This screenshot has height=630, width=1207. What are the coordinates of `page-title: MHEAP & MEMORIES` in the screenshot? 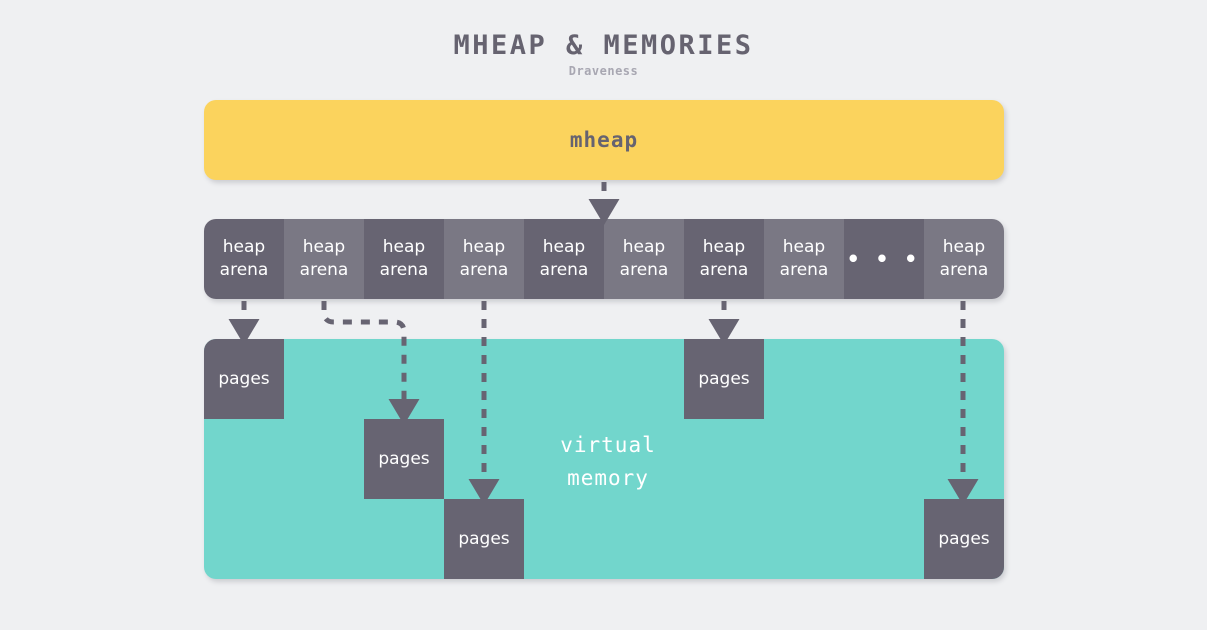 It's located at (603, 45).